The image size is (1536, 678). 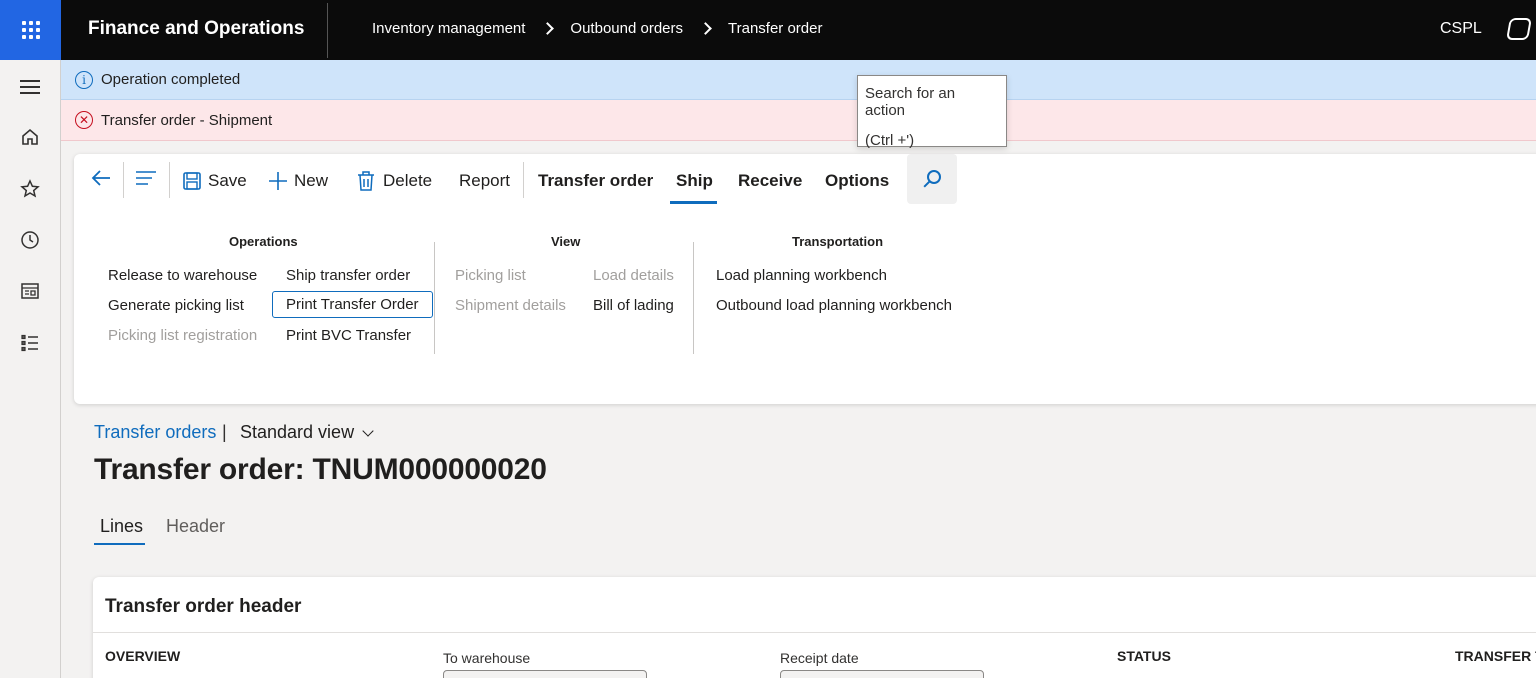 What do you see at coordinates (84, 120) in the screenshot?
I see `error-icon: ✕` at bounding box center [84, 120].